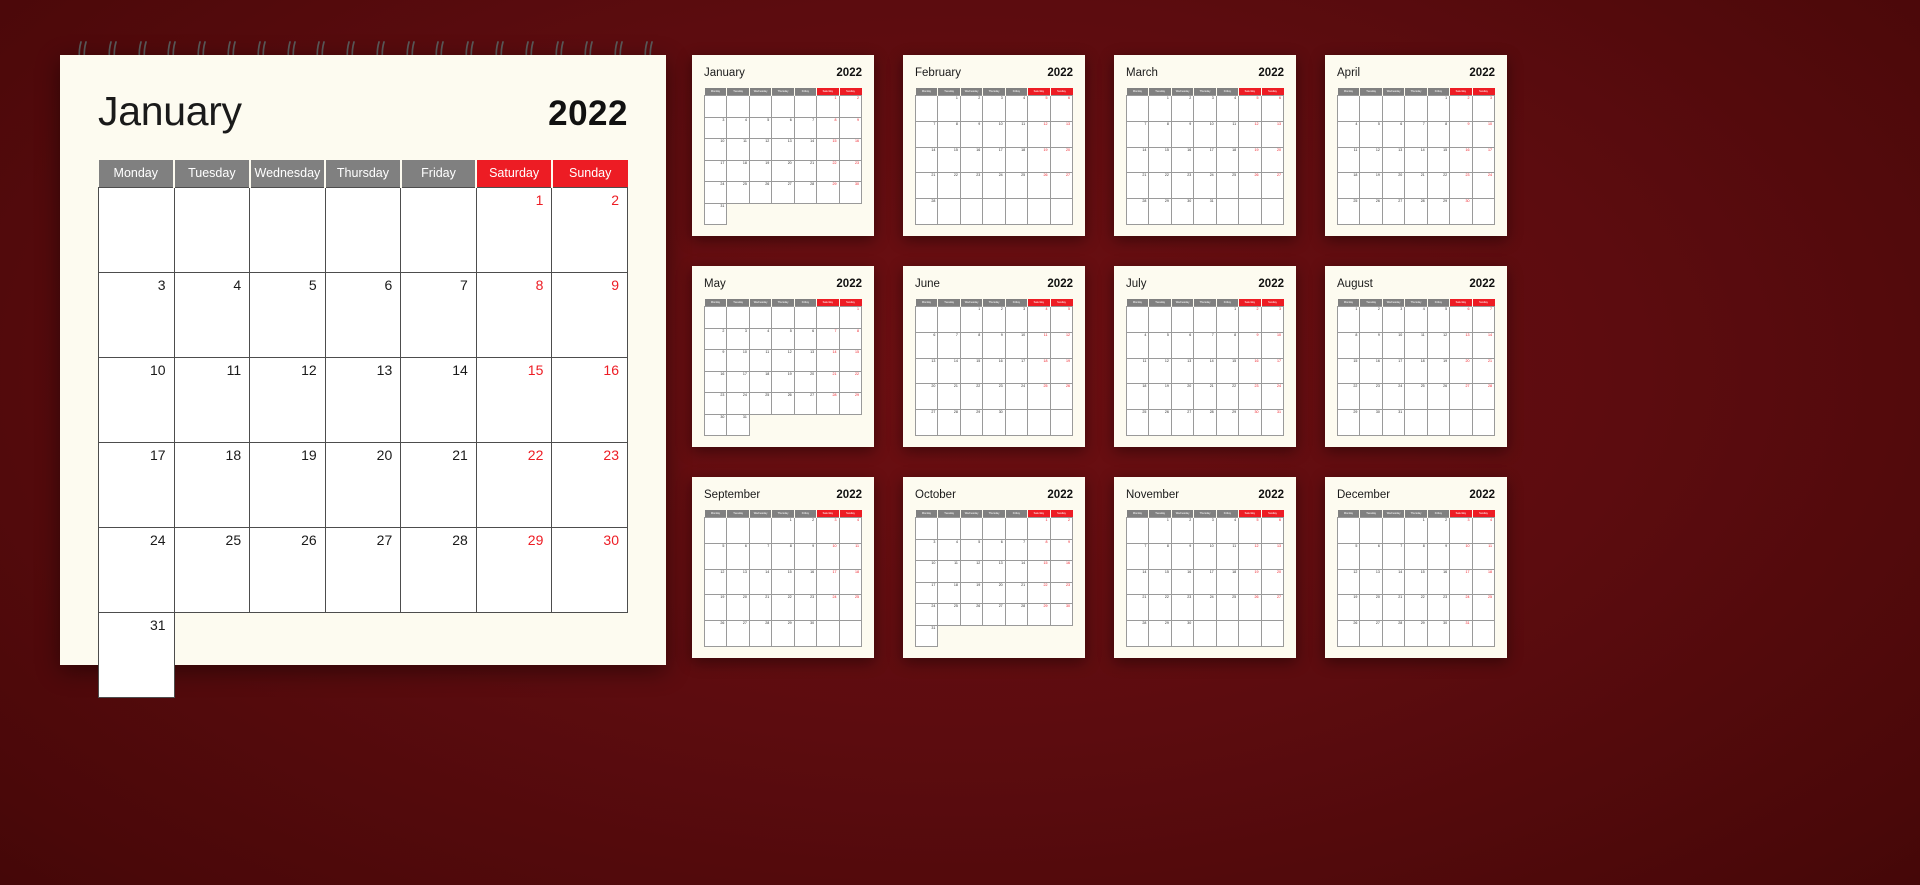  Describe the element at coordinates (783, 360) in the screenshot. I see `mini-day-cell: 12` at that location.